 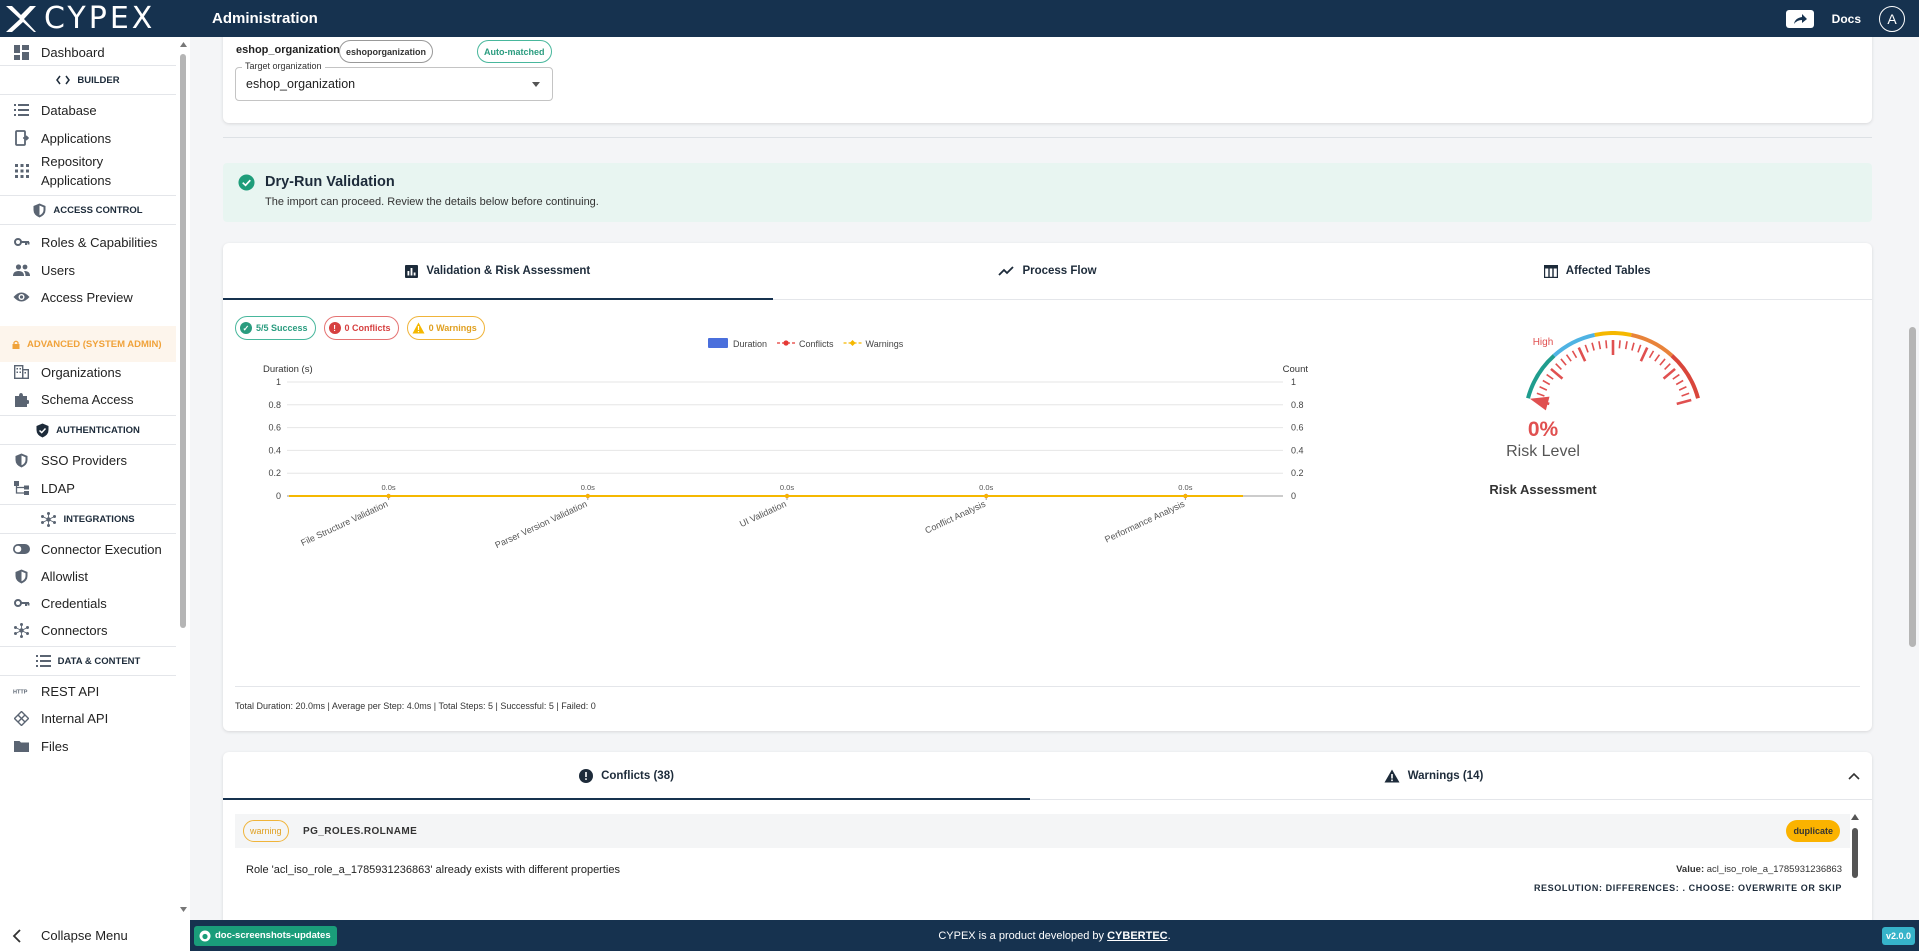 I want to click on alert-title: Dry-Run Validation, so click(x=330, y=182).